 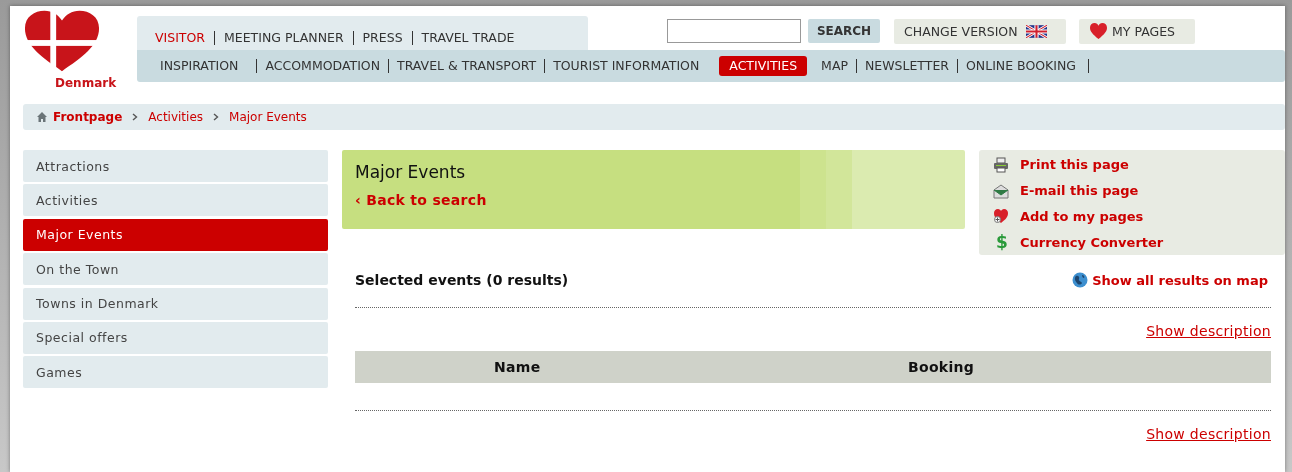 I want to click on sidebar-item: Towns in Denmark, so click(x=175, y=303).